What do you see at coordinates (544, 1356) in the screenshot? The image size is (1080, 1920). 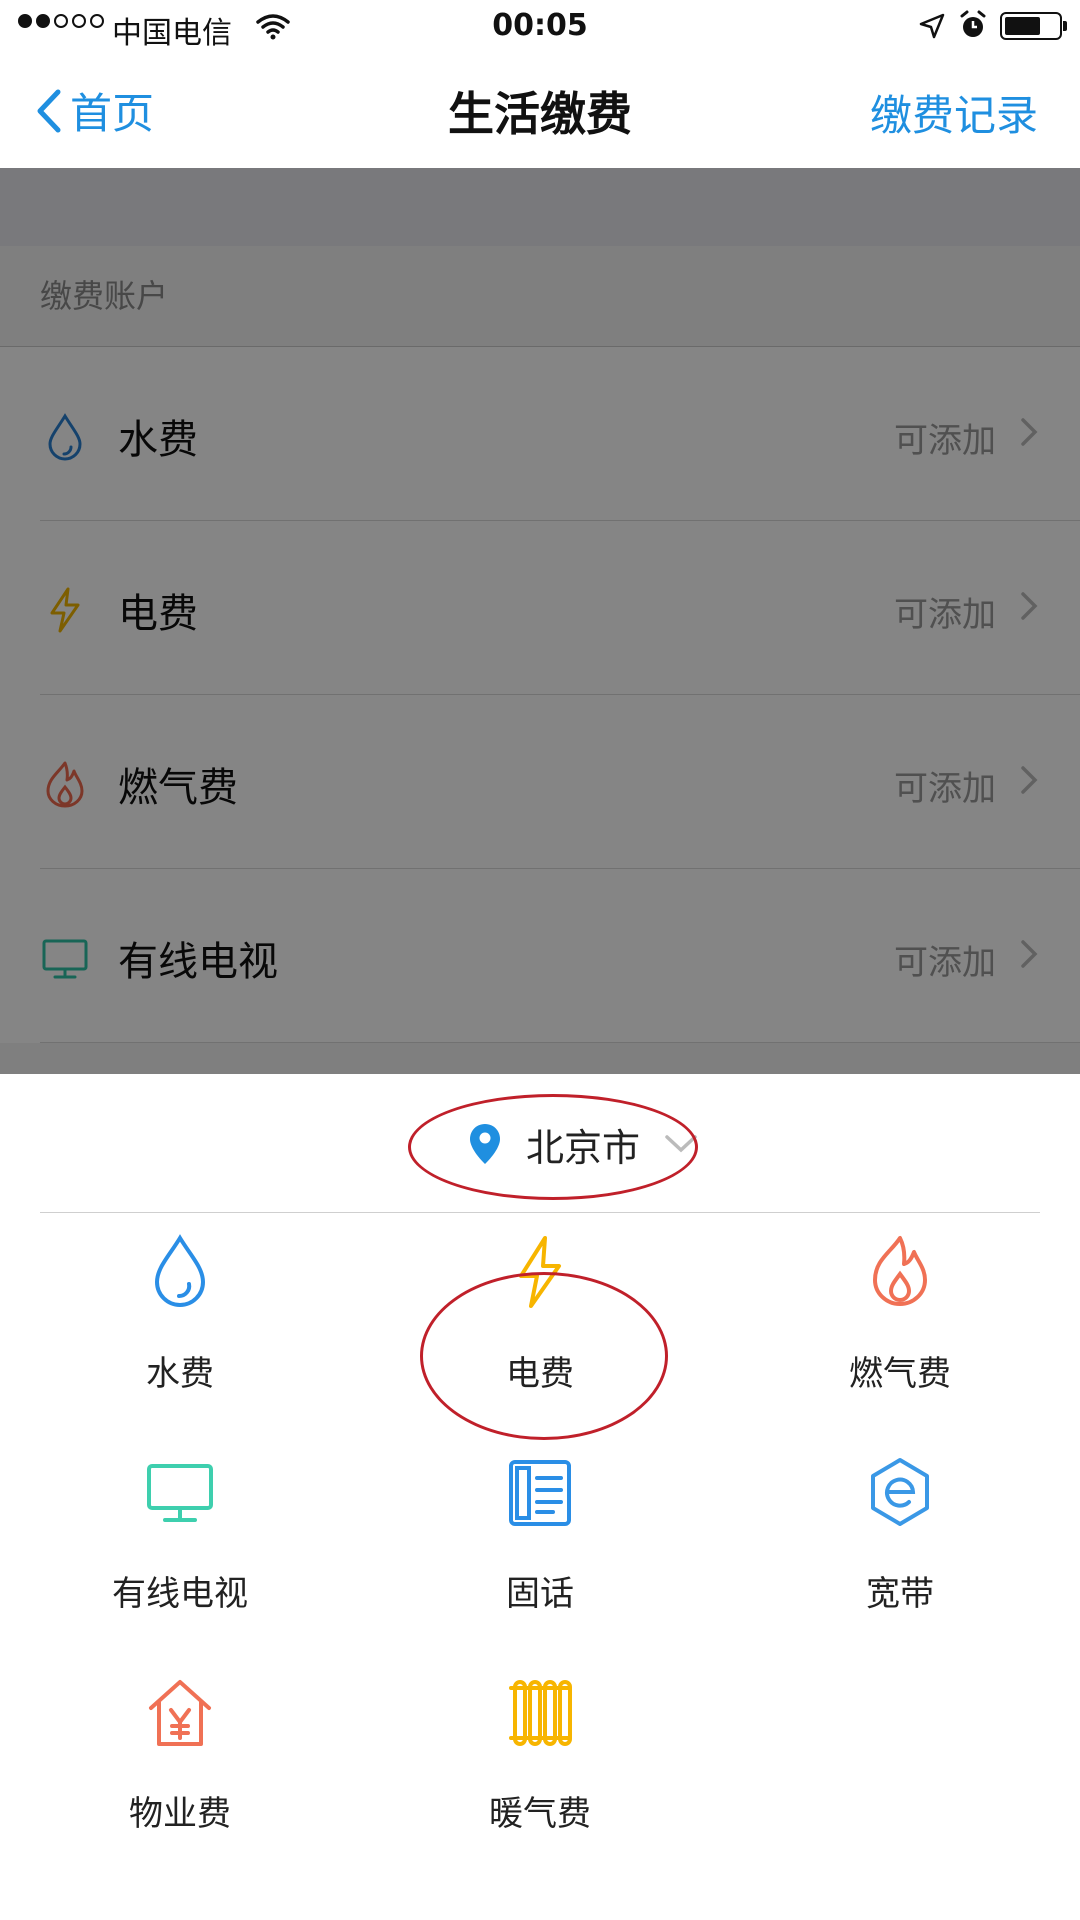 I see `electricity-highlight-annotation` at bounding box center [544, 1356].